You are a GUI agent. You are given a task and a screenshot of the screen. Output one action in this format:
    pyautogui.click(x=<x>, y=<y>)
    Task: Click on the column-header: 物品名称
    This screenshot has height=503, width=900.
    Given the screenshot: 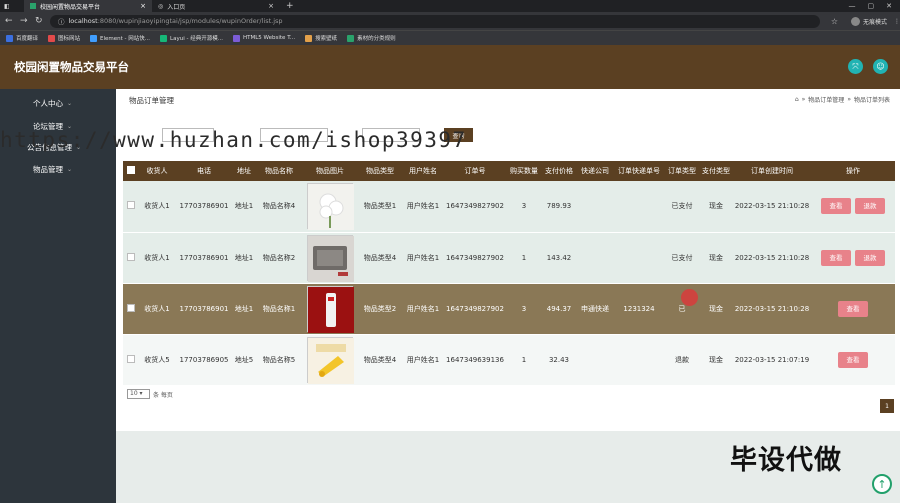 What is the action you would take?
    pyautogui.click(x=279, y=171)
    